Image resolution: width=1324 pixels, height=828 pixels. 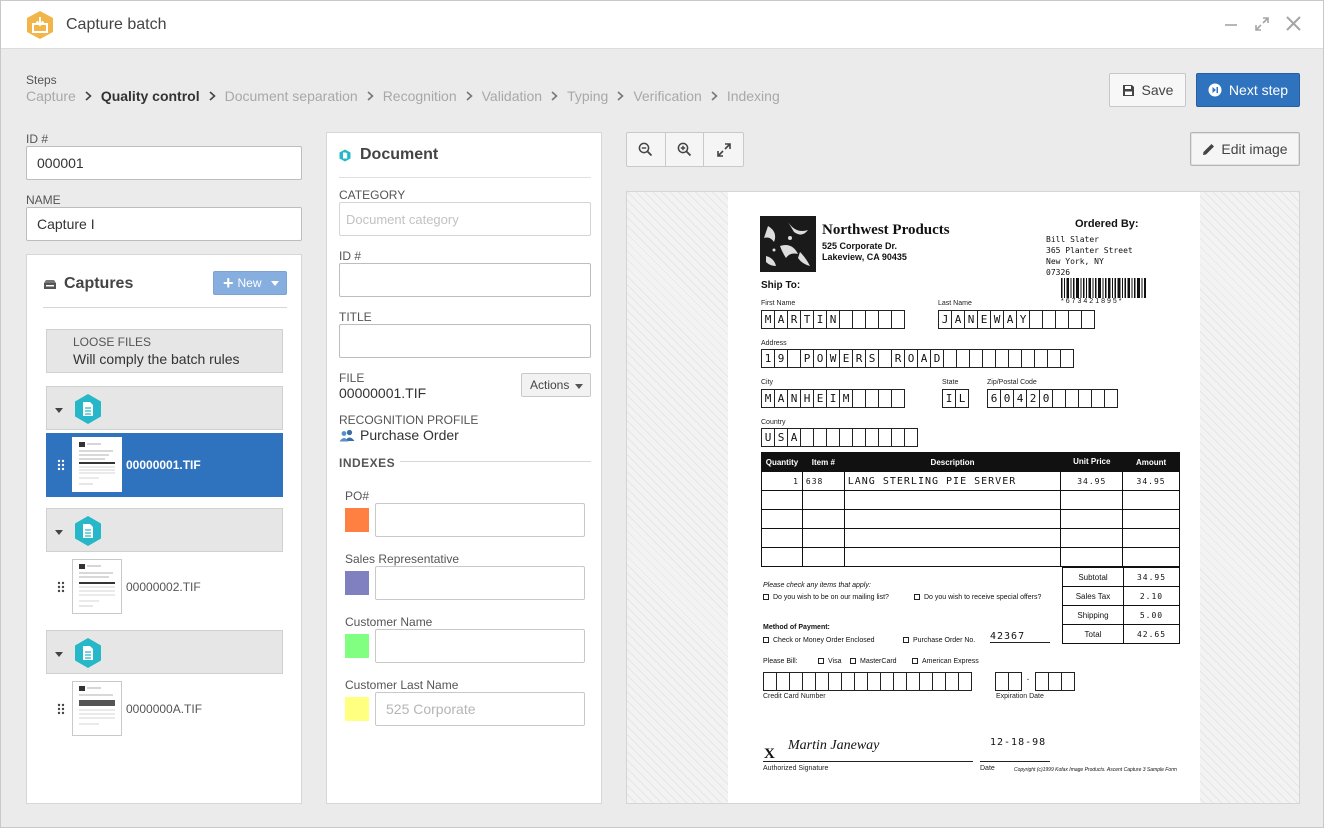 I want to click on minimize-button, so click(x=1231, y=25).